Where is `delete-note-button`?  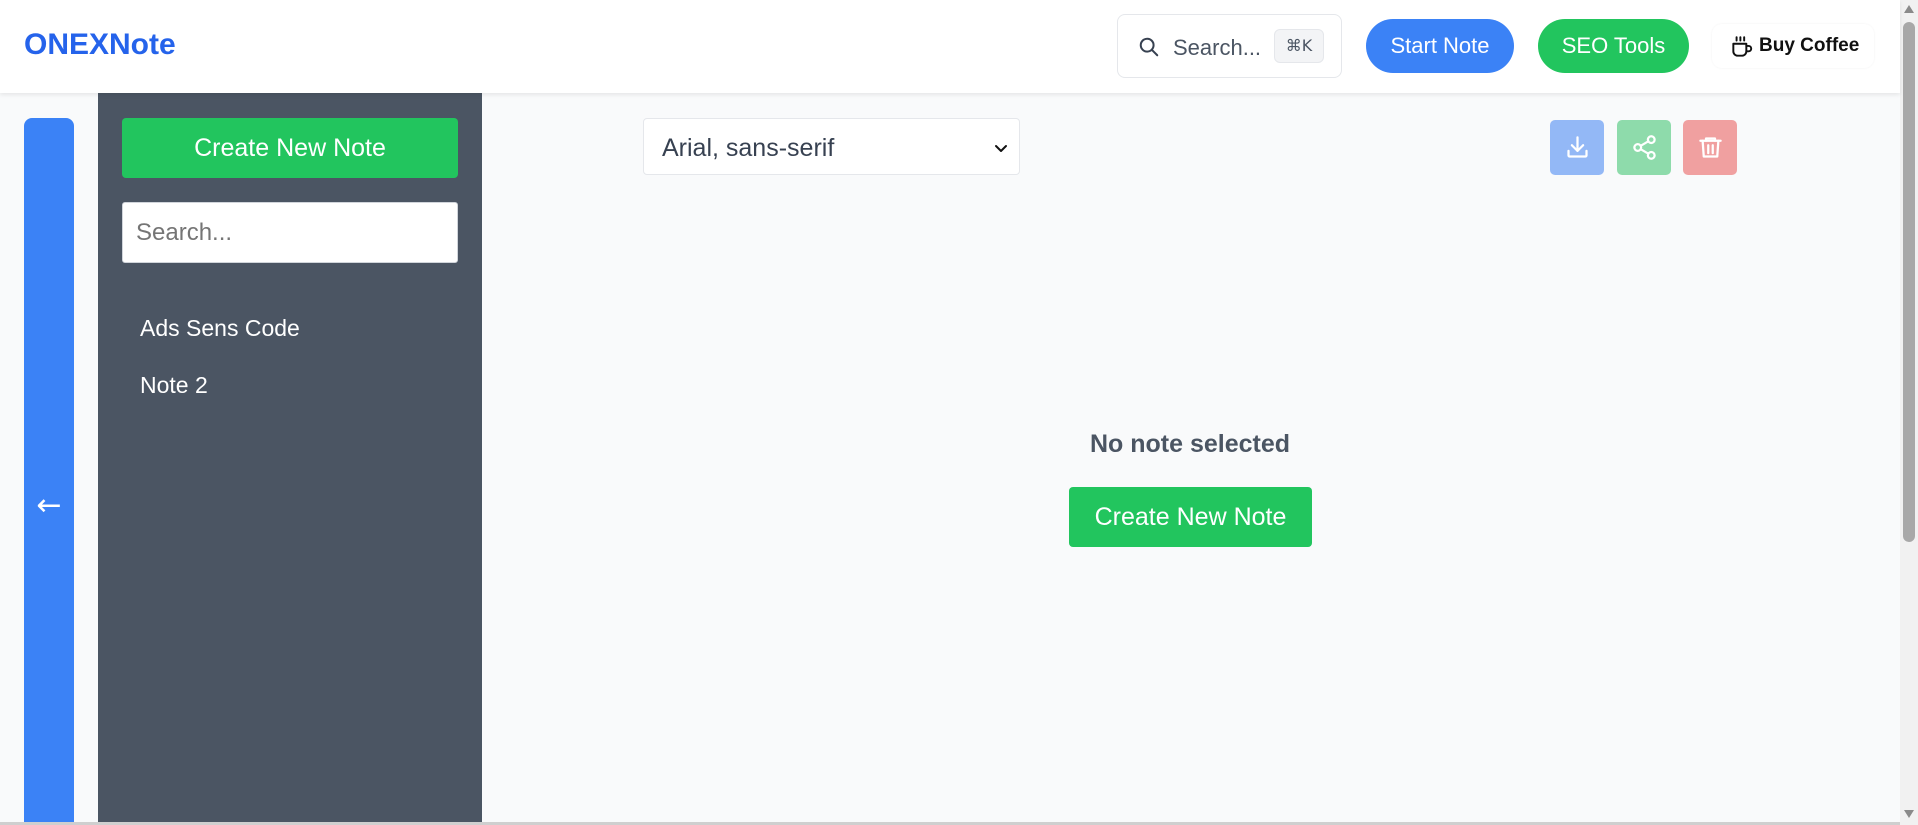 delete-note-button is located at coordinates (1710, 147).